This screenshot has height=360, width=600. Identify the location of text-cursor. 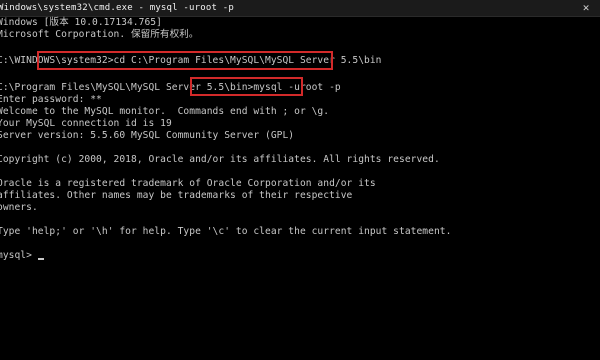
(40, 259).